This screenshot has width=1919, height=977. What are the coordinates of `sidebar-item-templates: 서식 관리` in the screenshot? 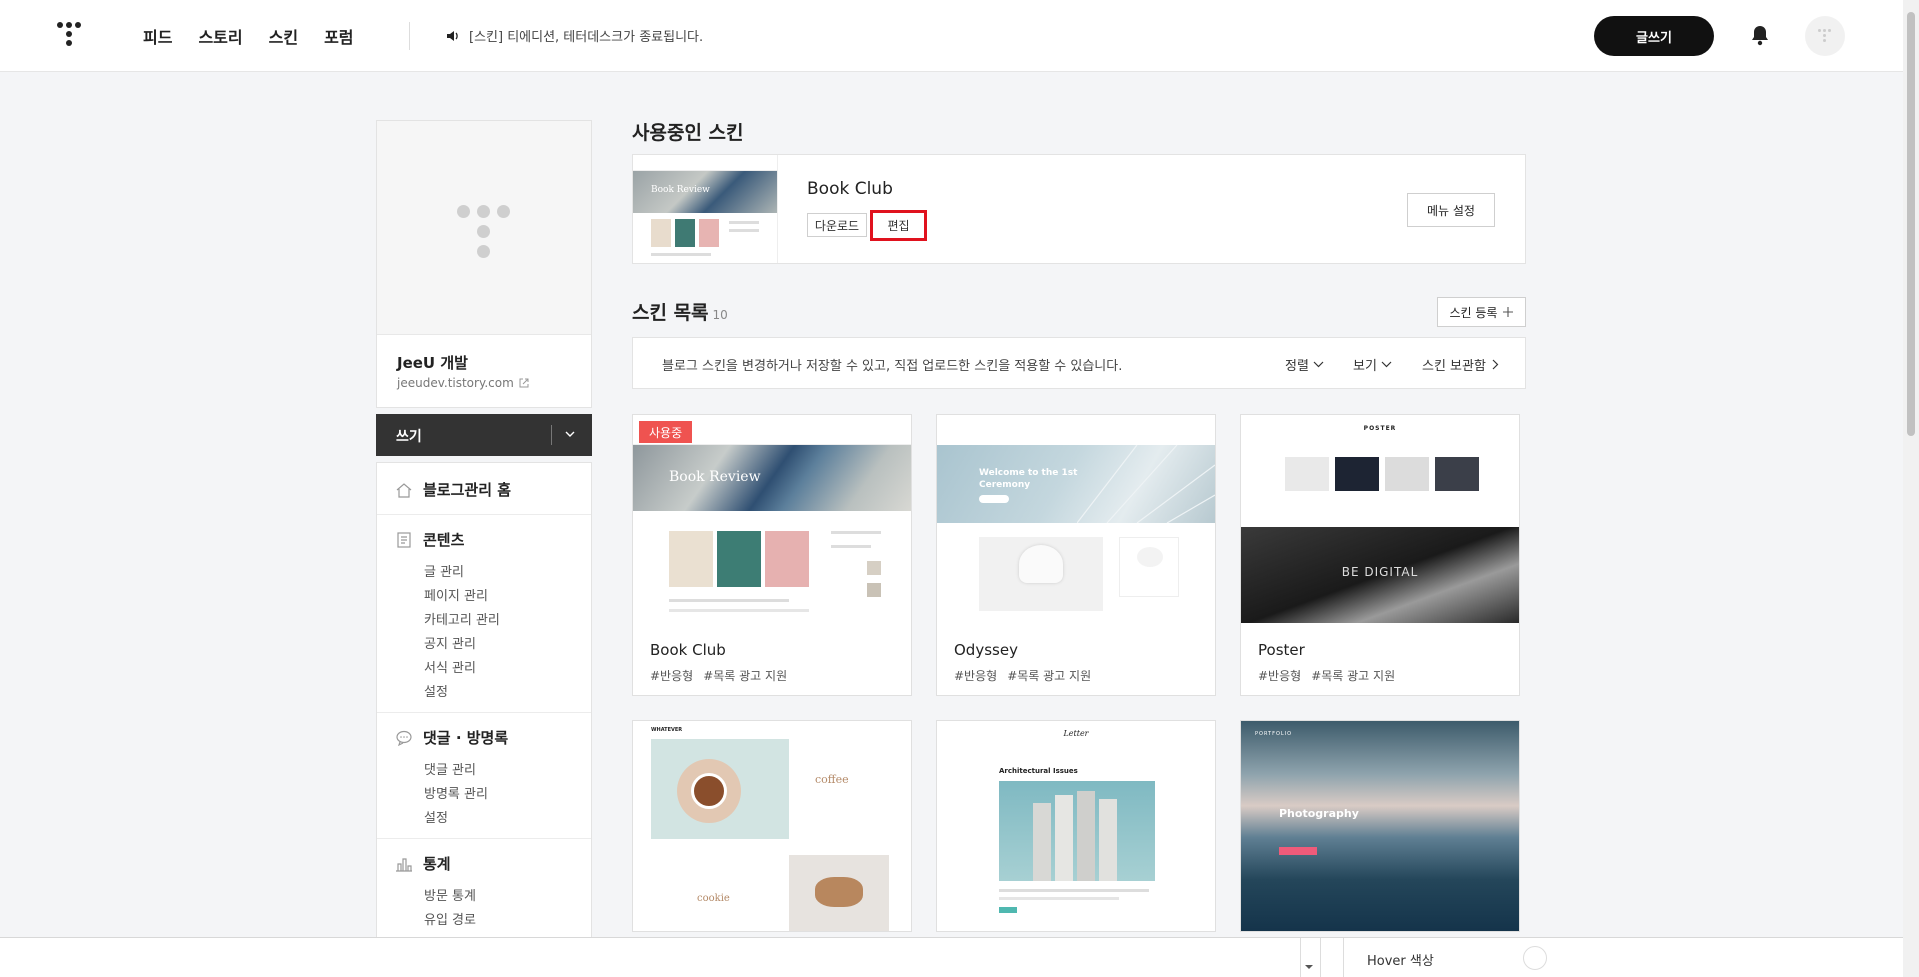 It's located at (450, 666).